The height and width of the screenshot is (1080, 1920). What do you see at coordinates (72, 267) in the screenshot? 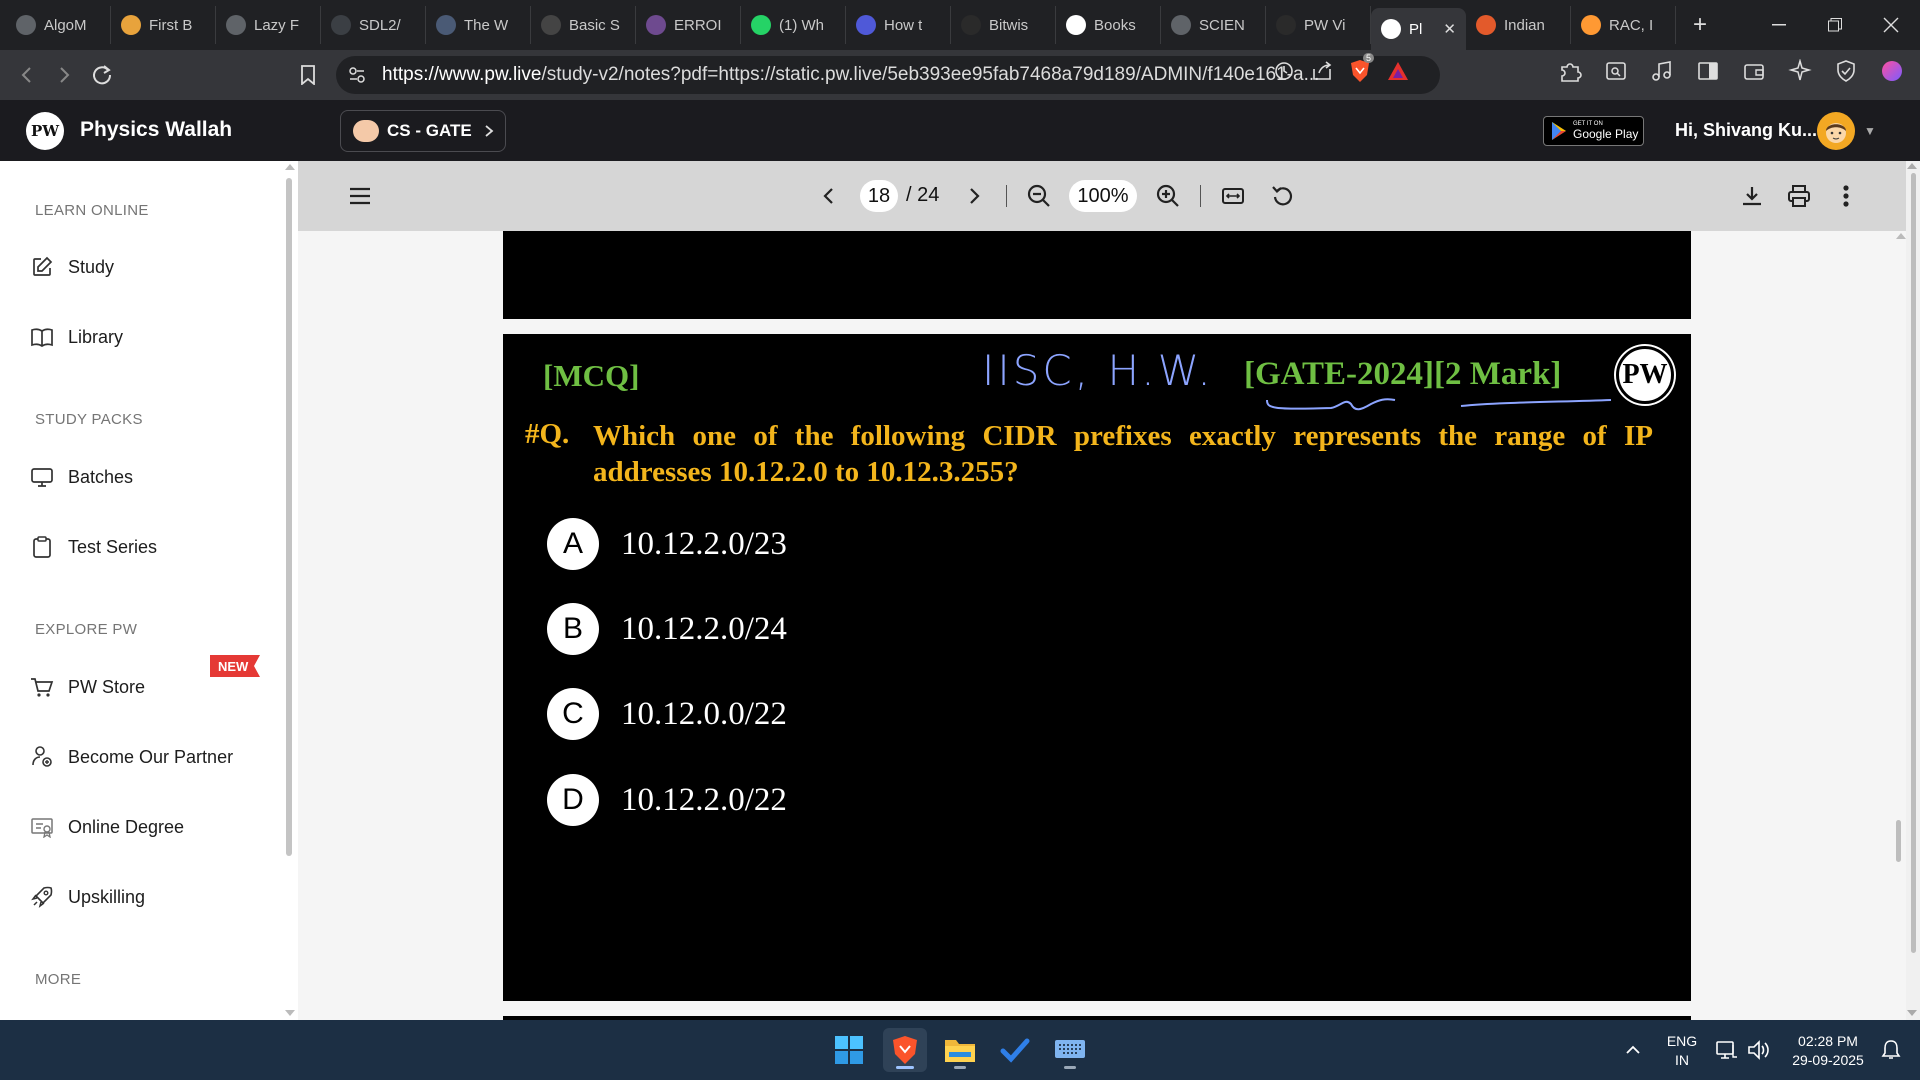
I see `sidebar-item-study: Study` at bounding box center [72, 267].